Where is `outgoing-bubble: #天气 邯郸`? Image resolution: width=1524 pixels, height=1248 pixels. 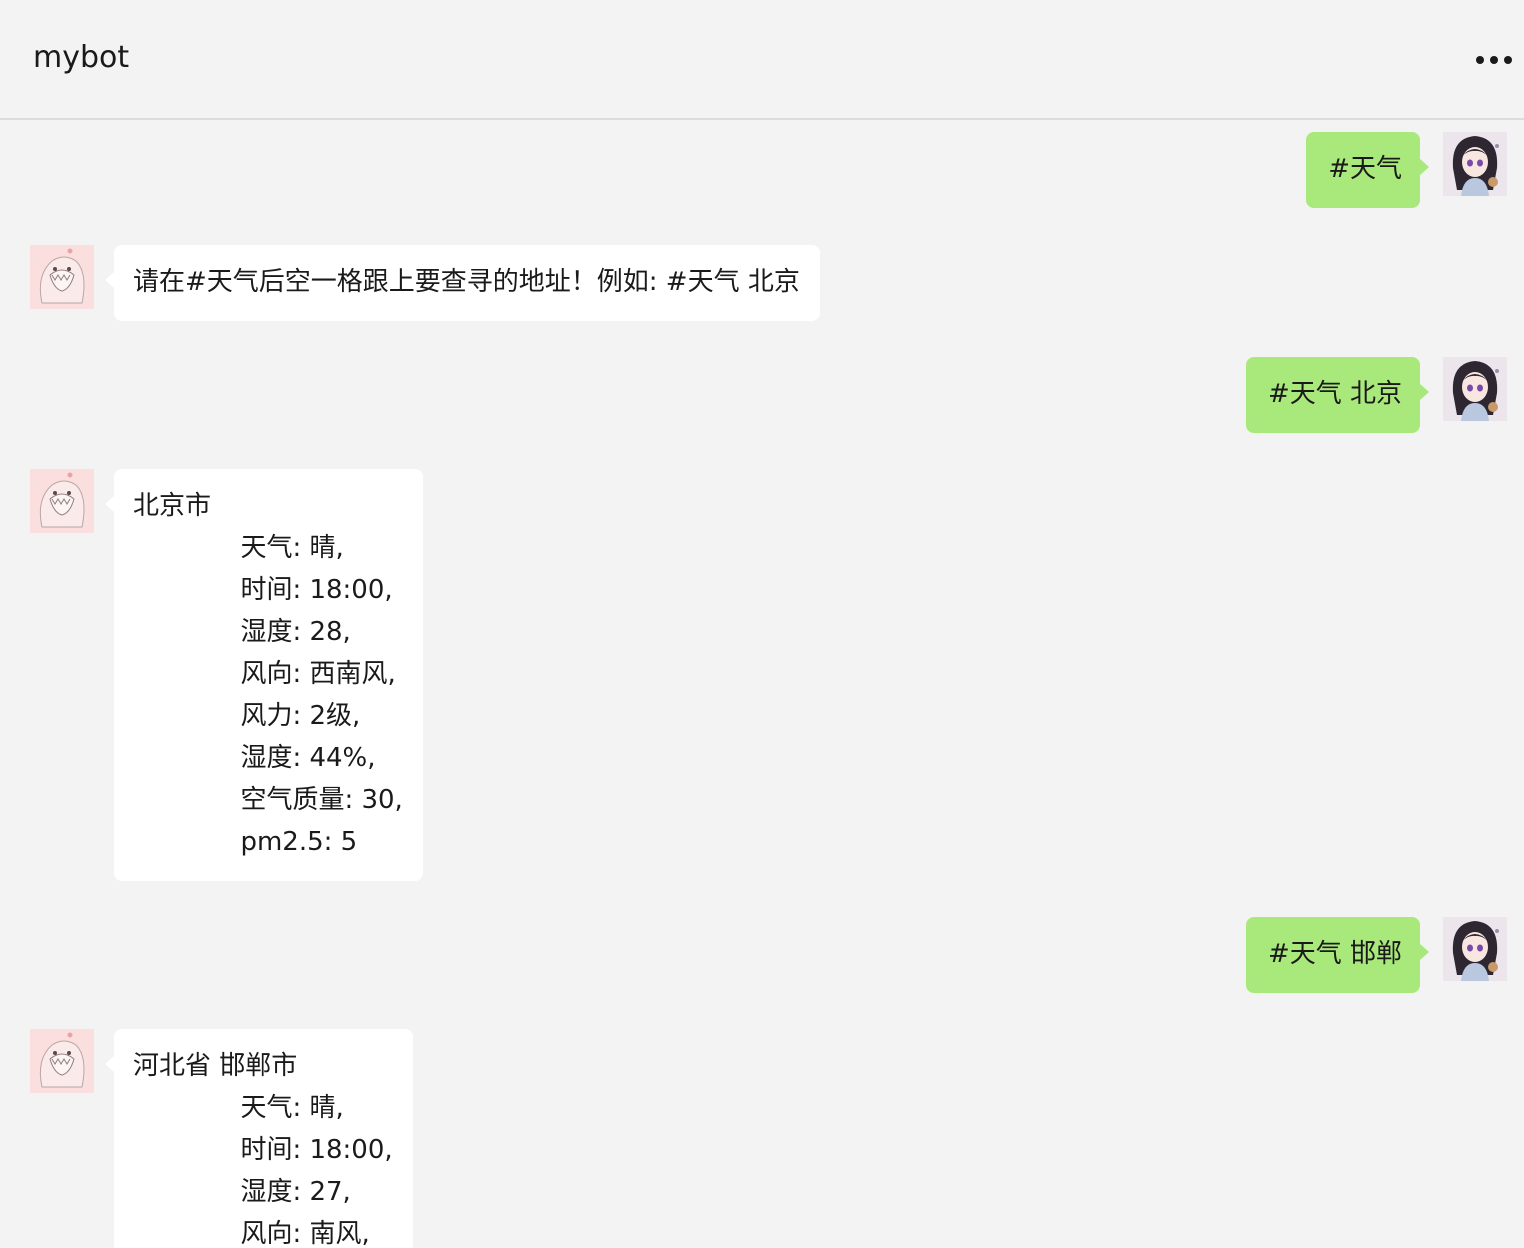 outgoing-bubble: #天气 邯郸 is located at coordinates (1337, 955).